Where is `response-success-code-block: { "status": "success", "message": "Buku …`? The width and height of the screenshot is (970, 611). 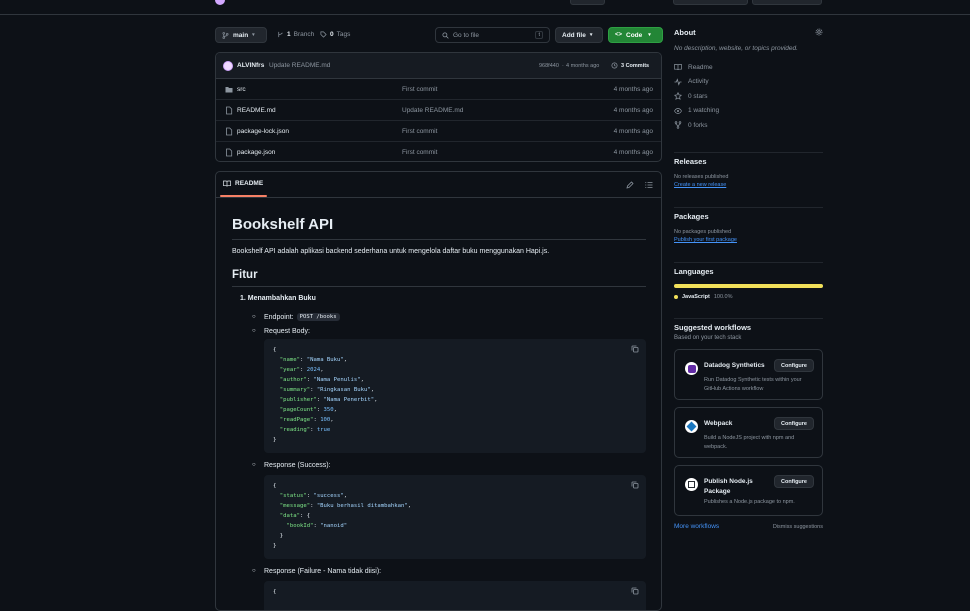
response-success-code-block: { "status": "success", "message": "Buku … is located at coordinates (455, 517).